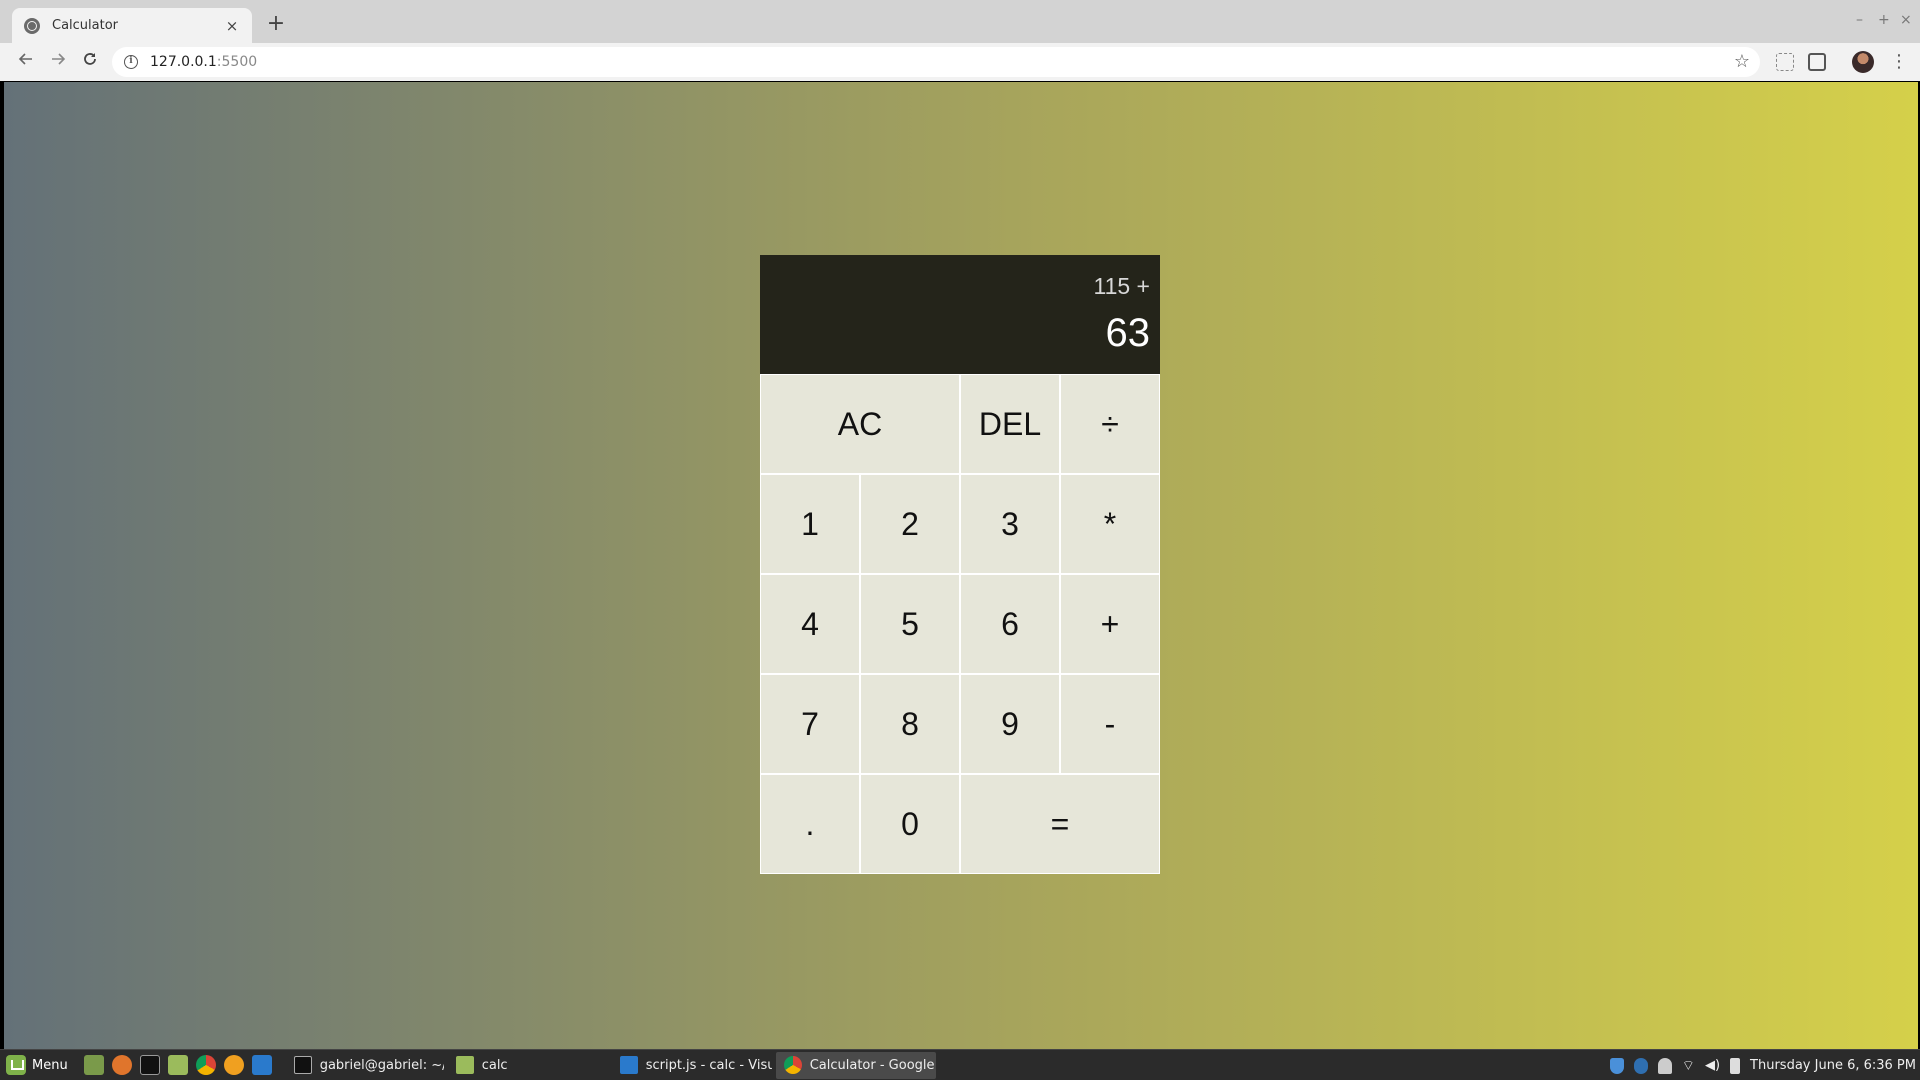  What do you see at coordinates (32, 25) in the screenshot?
I see `globe-icon` at bounding box center [32, 25].